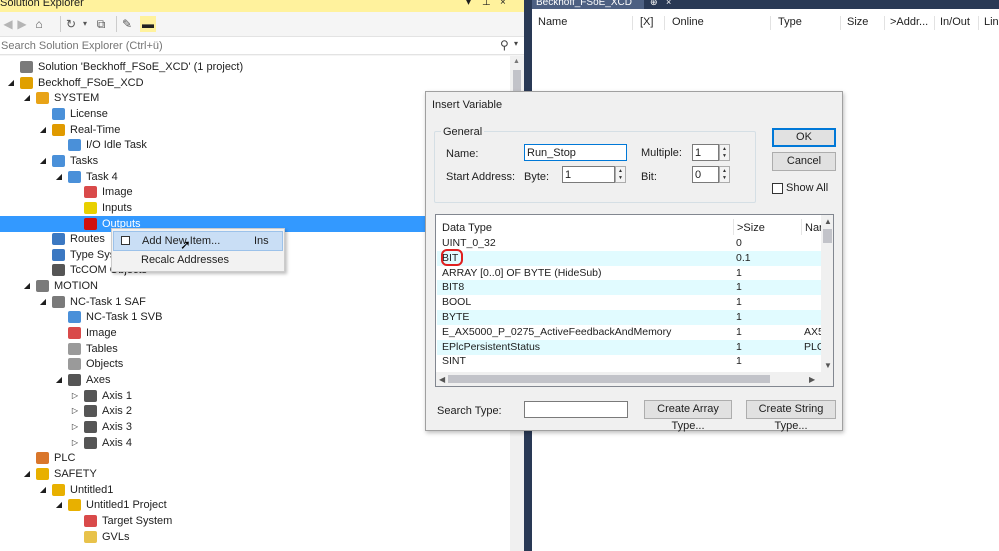  Describe the element at coordinates (255, 505) in the screenshot. I see `tree-item-untitled1-project: ◢ Untitled1 Project` at that location.